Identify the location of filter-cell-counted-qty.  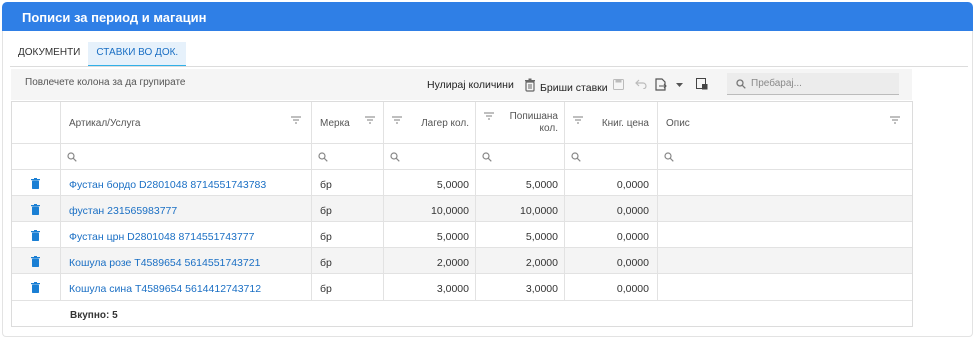
(520, 156).